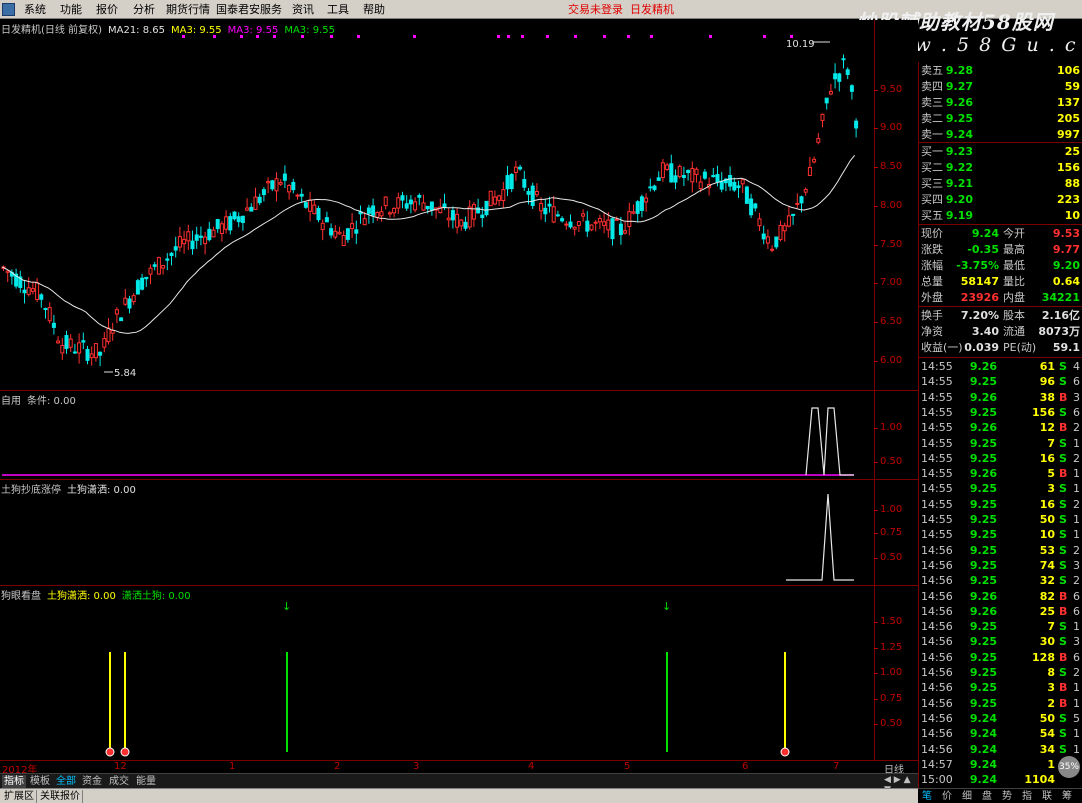 The height and width of the screenshot is (803, 1082). What do you see at coordinates (1000, 86) in the screenshot?
I see `ask-row: 卖四 9.27 59` at bounding box center [1000, 86].